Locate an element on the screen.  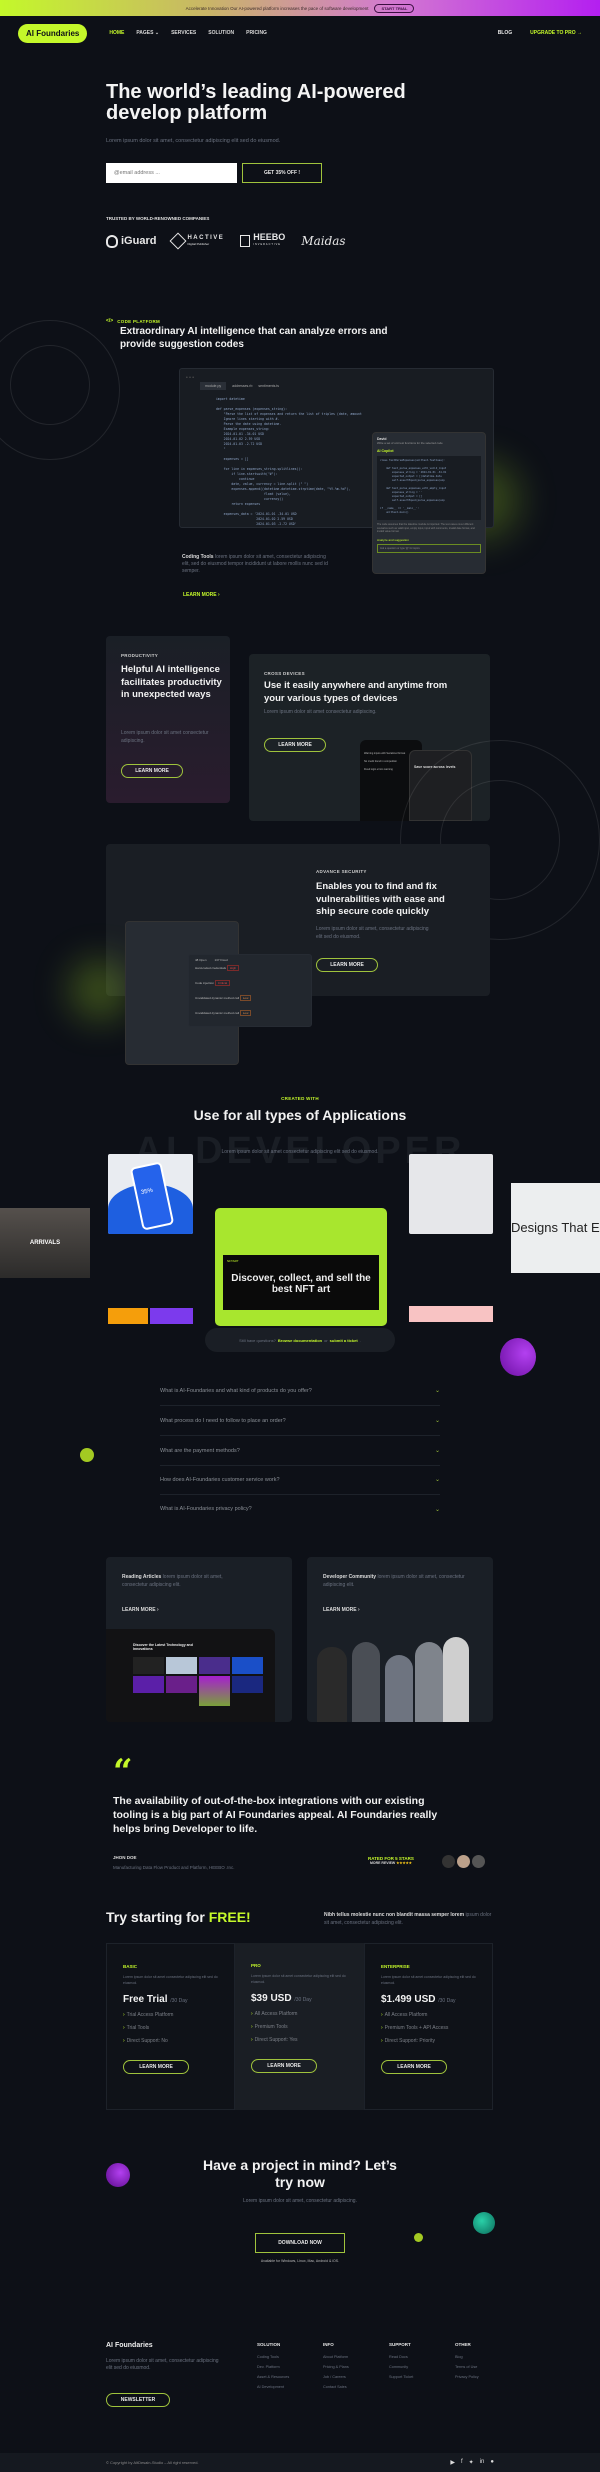
faq-item: What are the payment methods? ⌄ is located at coordinates (300, 1451).